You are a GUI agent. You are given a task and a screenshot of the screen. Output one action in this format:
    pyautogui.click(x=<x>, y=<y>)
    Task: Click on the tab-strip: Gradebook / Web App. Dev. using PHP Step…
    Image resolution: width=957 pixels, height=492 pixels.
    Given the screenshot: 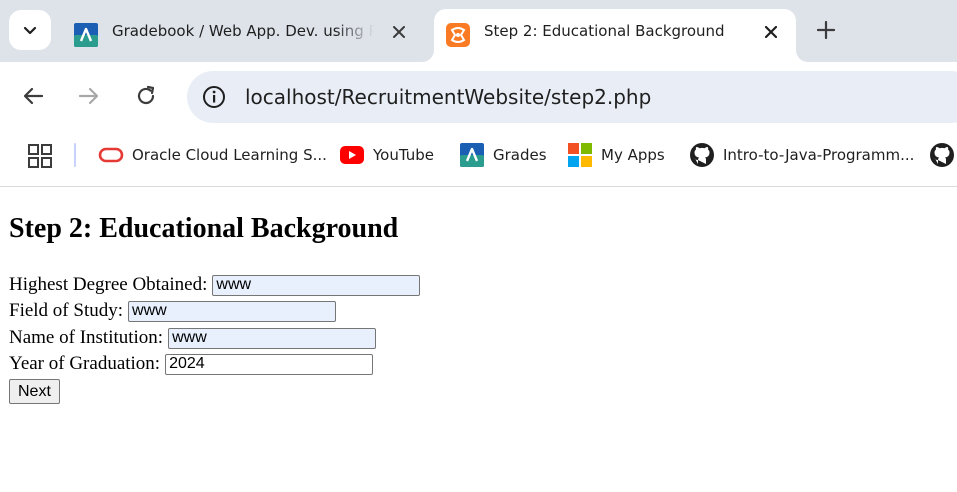 What is the action you would take?
    pyautogui.click(x=478, y=31)
    